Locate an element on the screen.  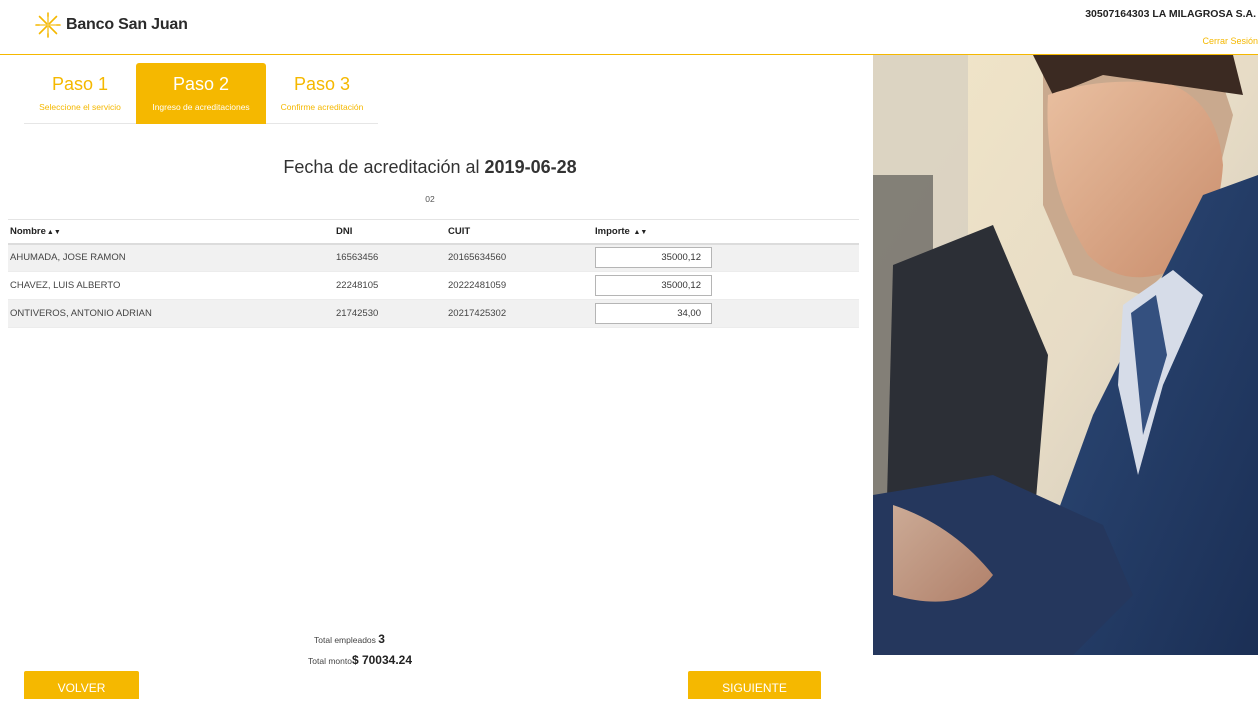
cell-dni: 16563456 is located at coordinates (390, 257).